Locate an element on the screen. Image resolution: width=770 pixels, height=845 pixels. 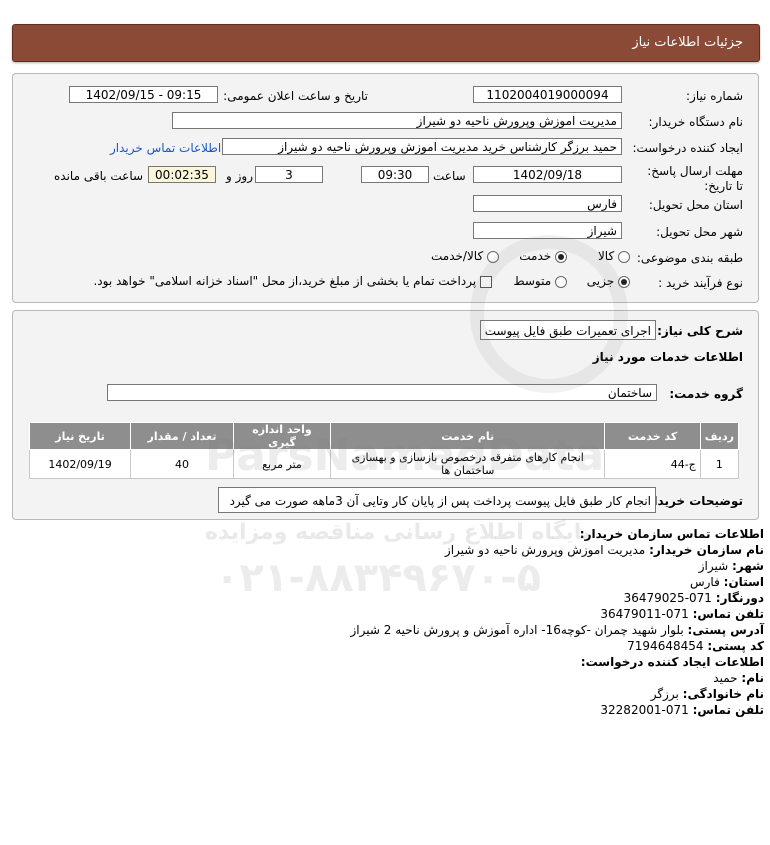
page-title: جزئیات اطلاعات نیاز is located at coordinates (687, 42).